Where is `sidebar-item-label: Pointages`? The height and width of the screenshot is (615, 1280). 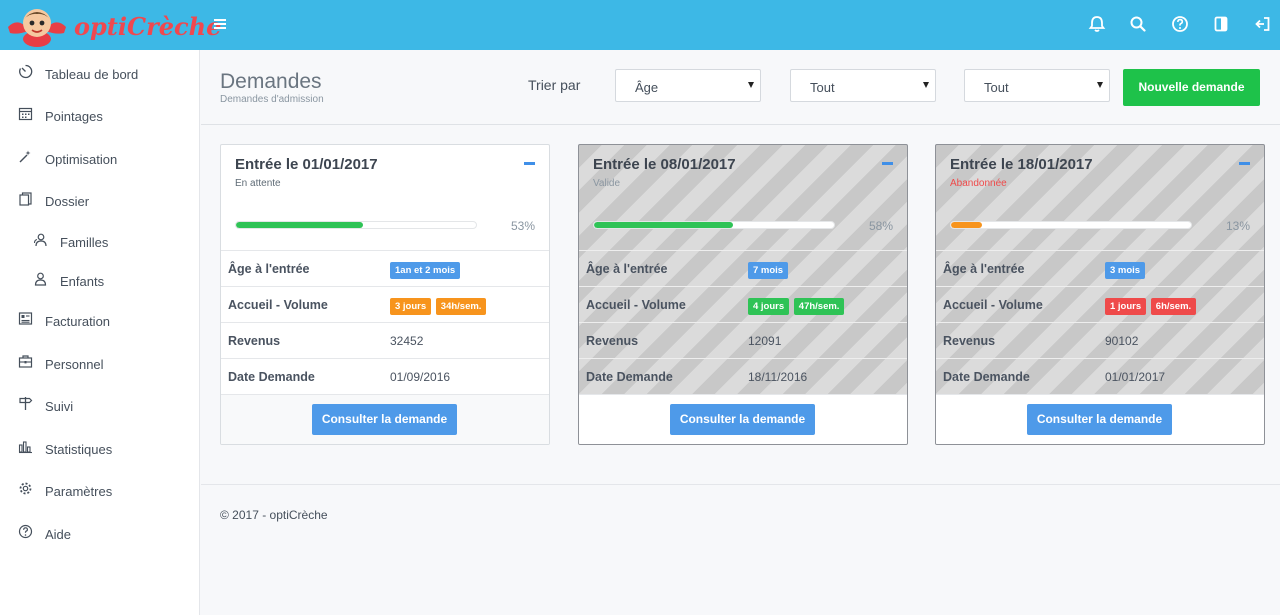 sidebar-item-label: Pointages is located at coordinates (74, 116).